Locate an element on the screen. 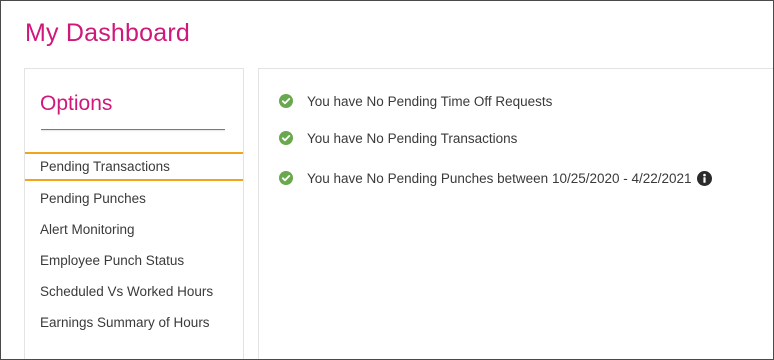 Image resolution: width=774 pixels, height=360 pixels. status-time-off-requests: You have No Pending Time Off Requests is located at coordinates (415, 101).